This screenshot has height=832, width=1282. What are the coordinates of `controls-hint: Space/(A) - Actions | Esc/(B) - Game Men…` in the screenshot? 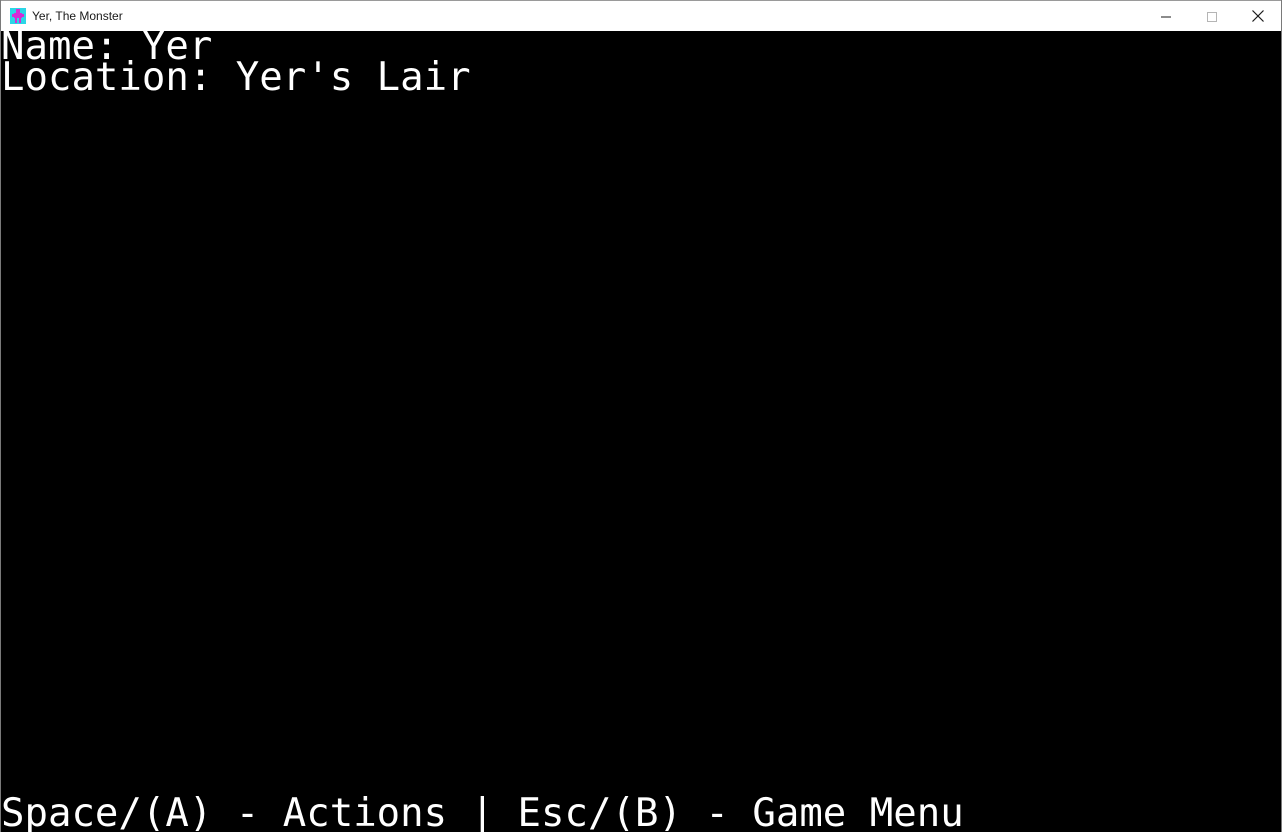 It's located at (482, 811).